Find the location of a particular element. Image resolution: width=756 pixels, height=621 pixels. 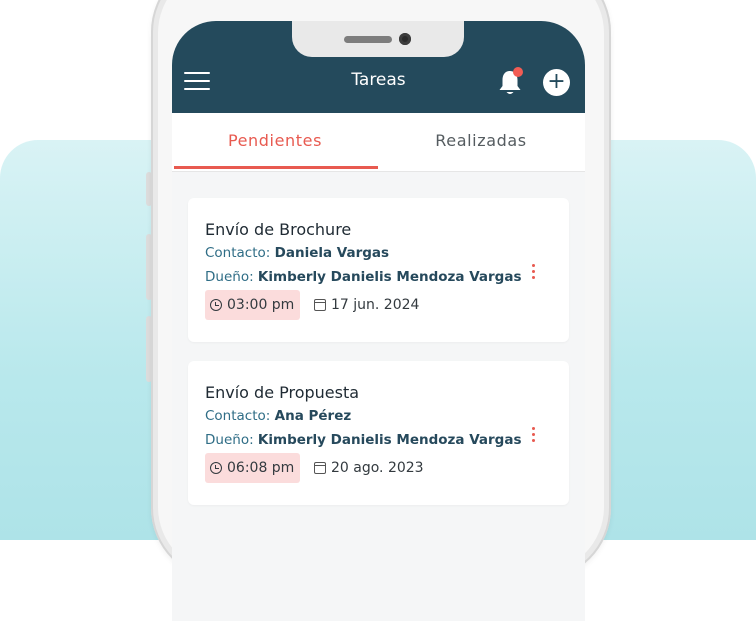

tab-pendientes: Pendientes is located at coordinates (275, 140).